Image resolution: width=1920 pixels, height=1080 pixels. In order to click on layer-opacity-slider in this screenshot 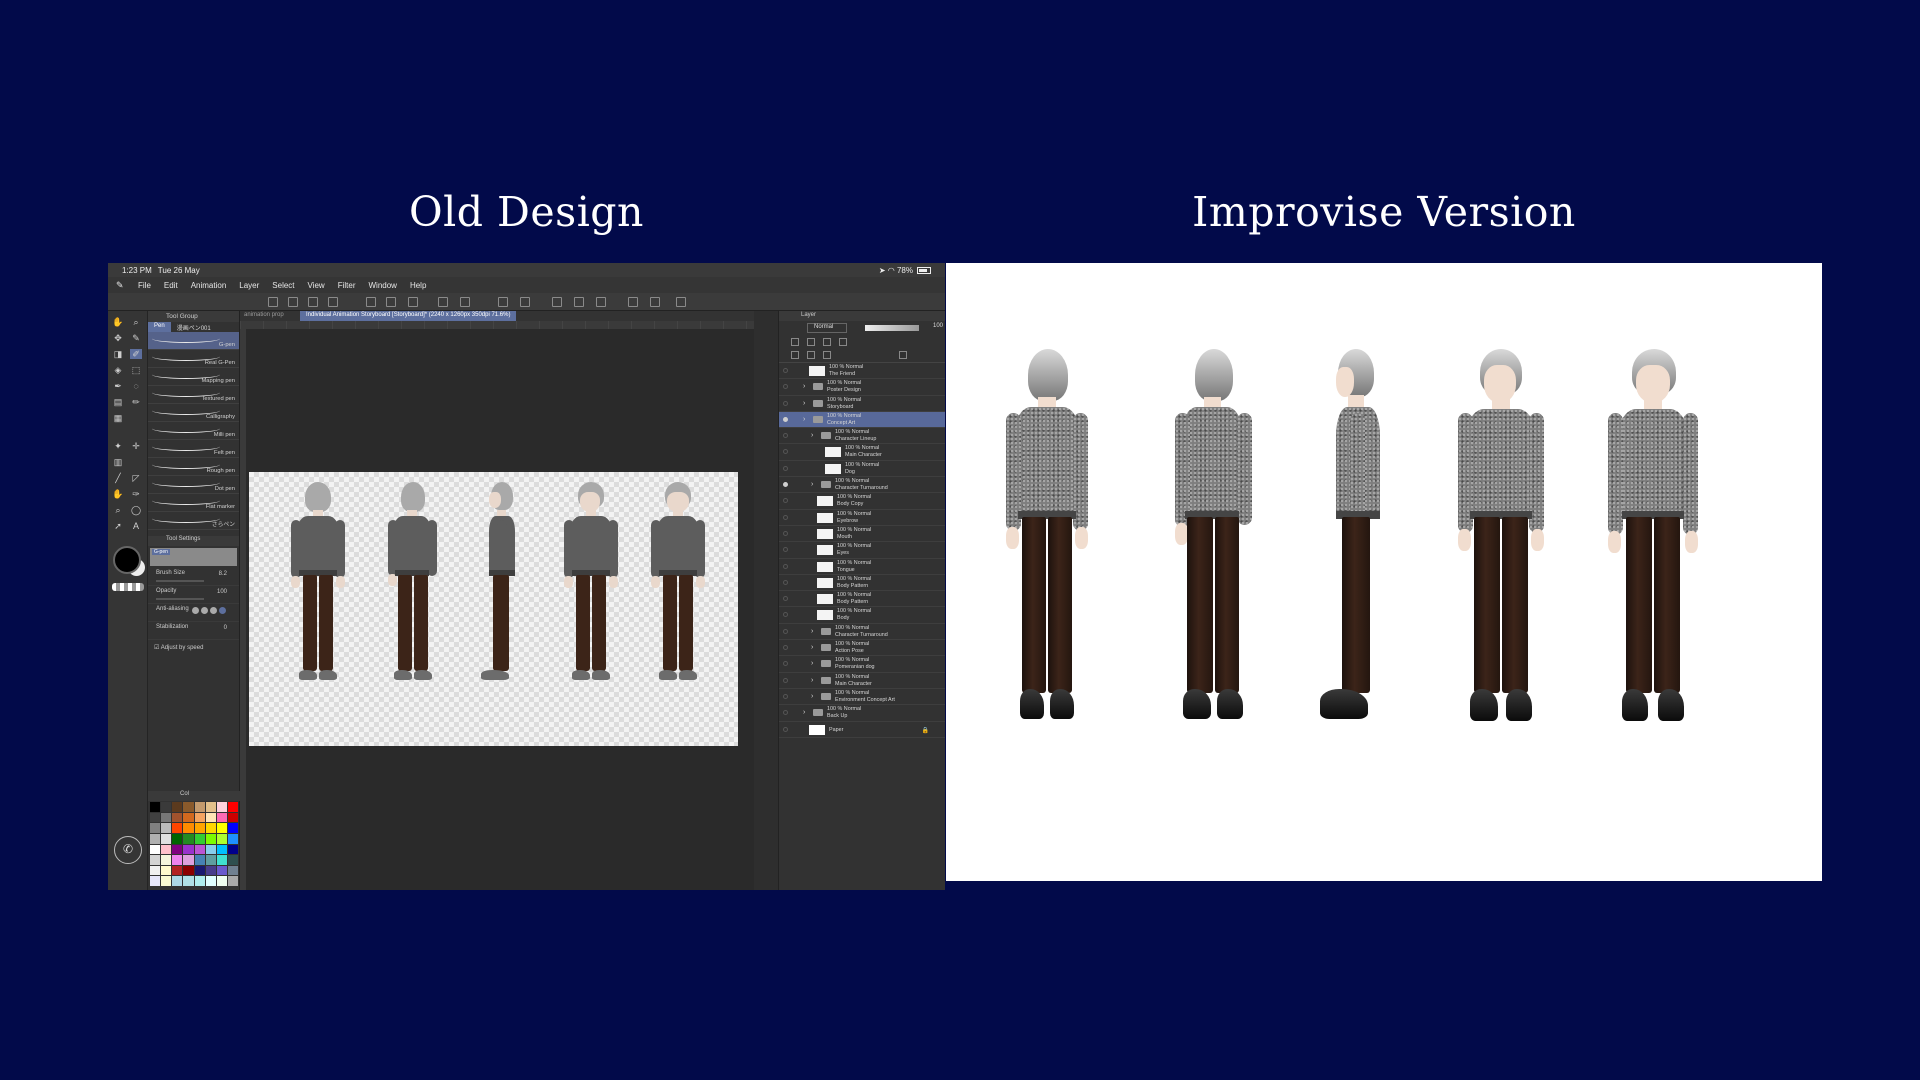, I will do `click(892, 328)`.